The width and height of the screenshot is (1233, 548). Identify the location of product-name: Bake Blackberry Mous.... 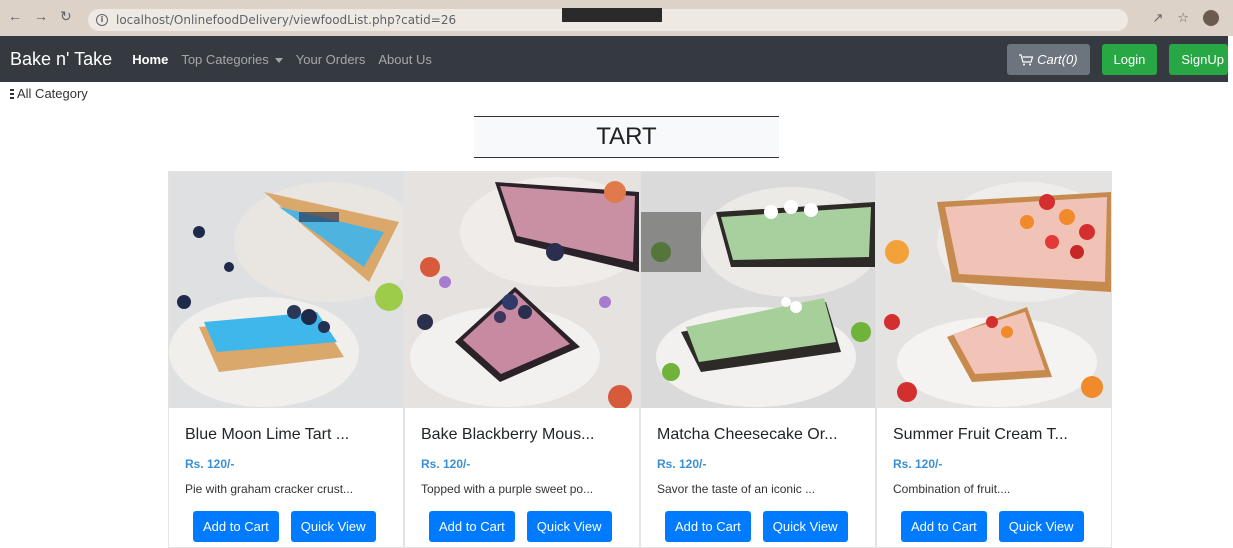
(522, 437).